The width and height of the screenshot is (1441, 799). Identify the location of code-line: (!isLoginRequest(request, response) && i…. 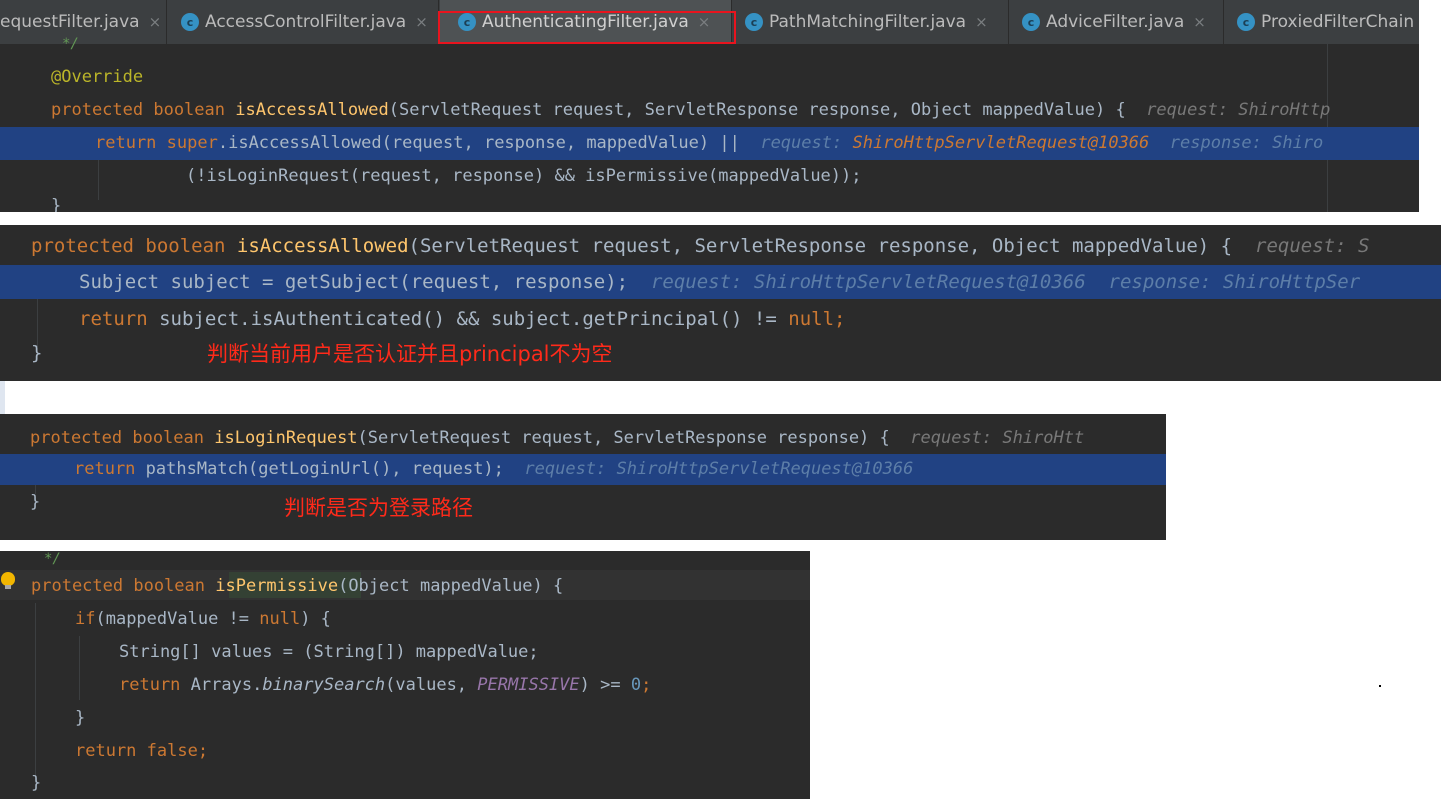
(524, 176).